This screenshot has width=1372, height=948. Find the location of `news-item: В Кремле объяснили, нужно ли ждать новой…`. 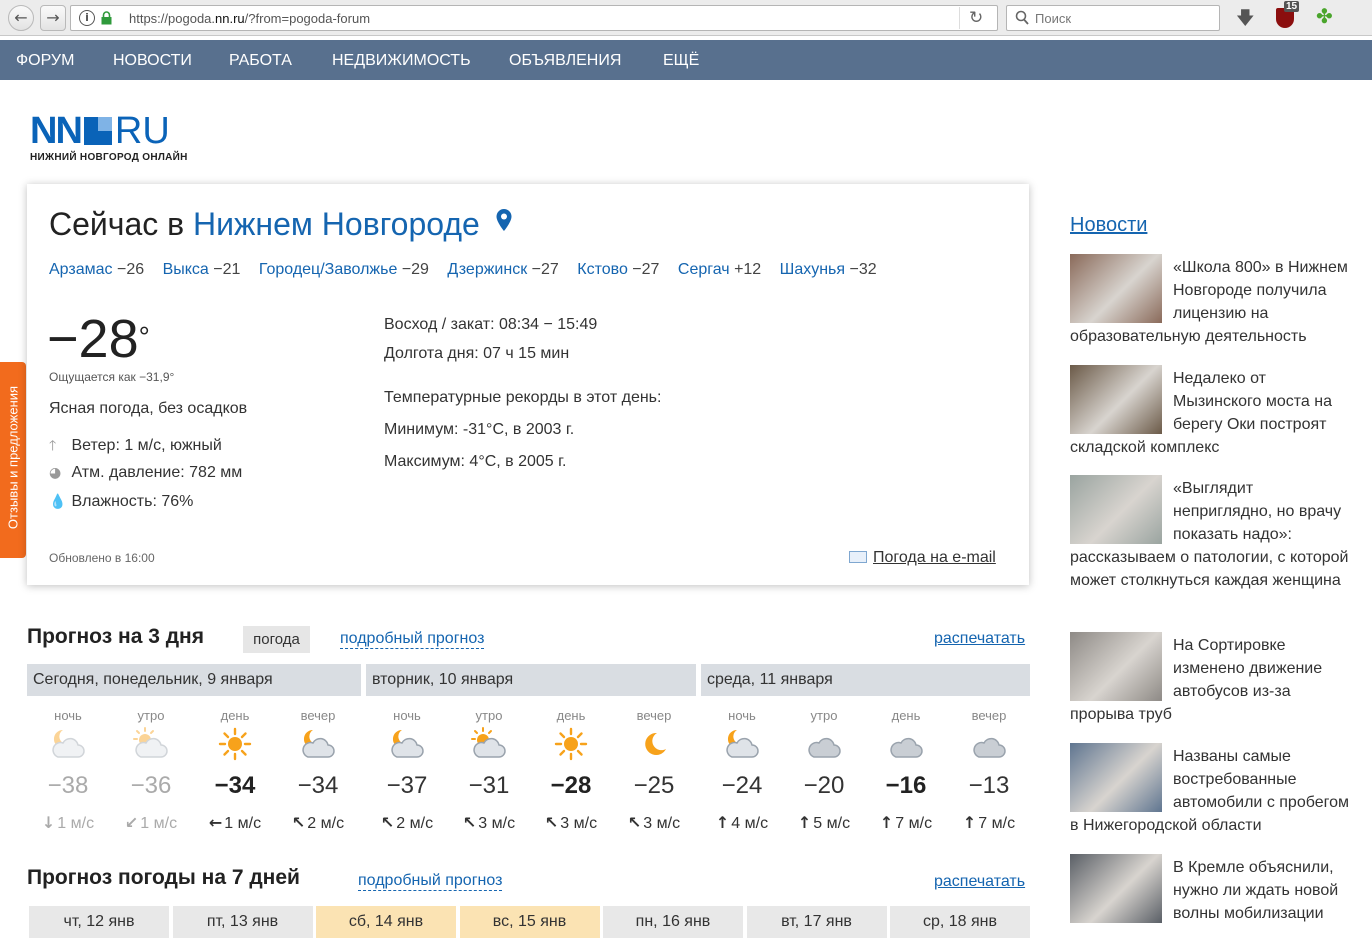

news-item: В Кремле объяснили, нужно ли ждать новой… is located at coordinates (1212, 889).